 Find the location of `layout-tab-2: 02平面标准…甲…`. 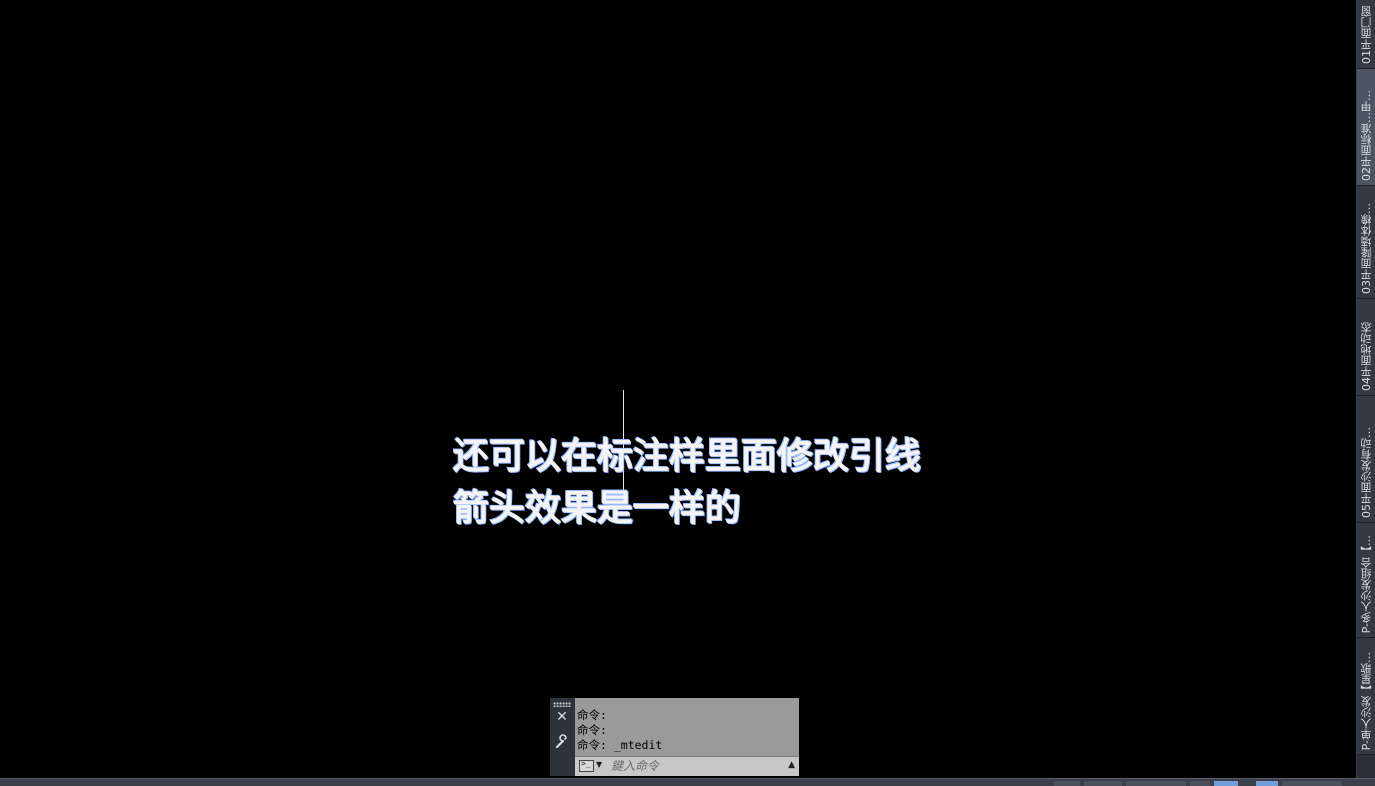

layout-tab-2: 02平面标准…甲… is located at coordinates (1366, 127).